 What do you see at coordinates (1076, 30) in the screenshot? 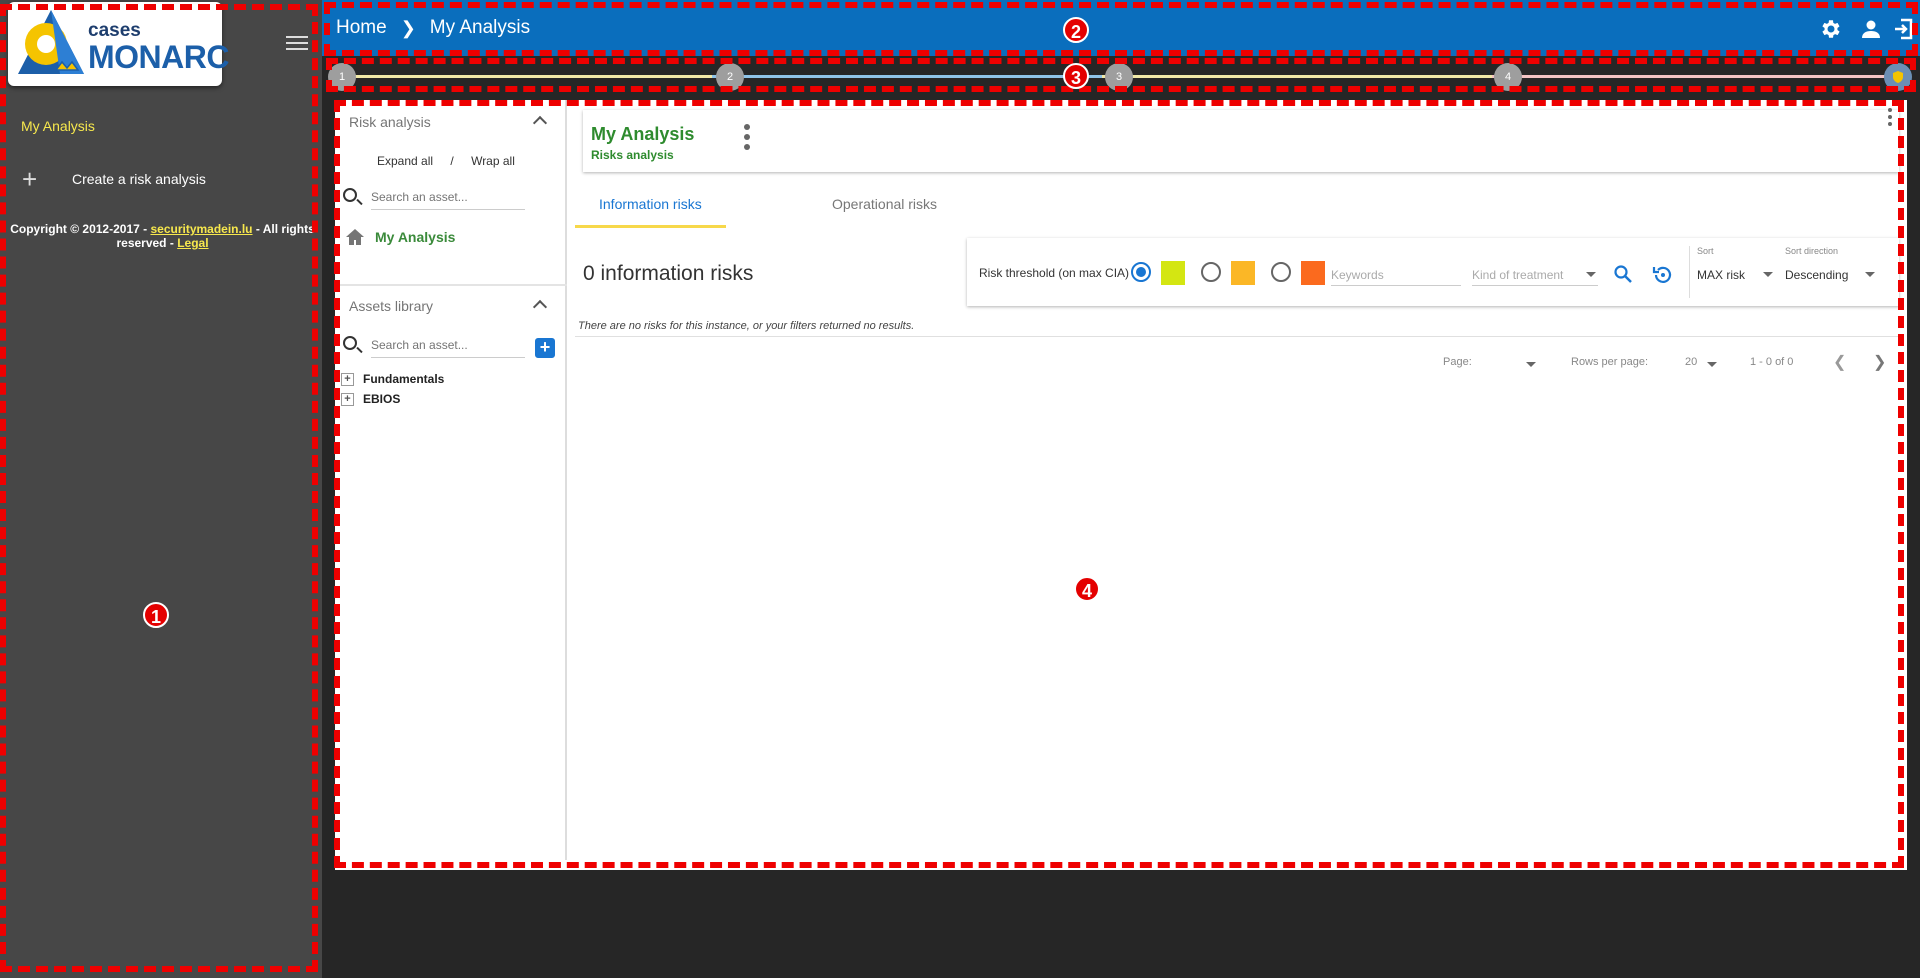
I see `annotation-marker-2: 2` at bounding box center [1076, 30].